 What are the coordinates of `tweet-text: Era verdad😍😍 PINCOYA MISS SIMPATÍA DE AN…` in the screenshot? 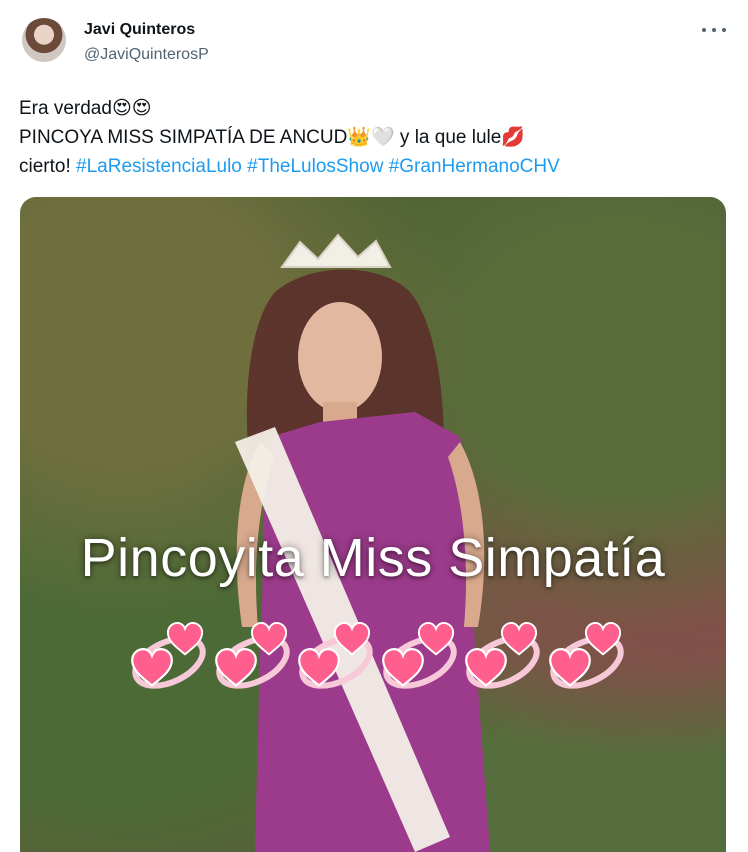 It's located at (369, 137).